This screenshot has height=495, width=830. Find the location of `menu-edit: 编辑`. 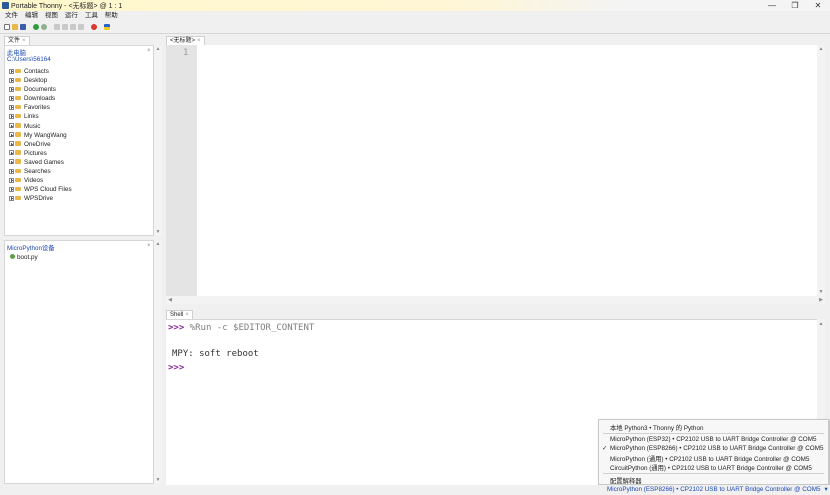

menu-edit: 编辑 is located at coordinates (31, 16).